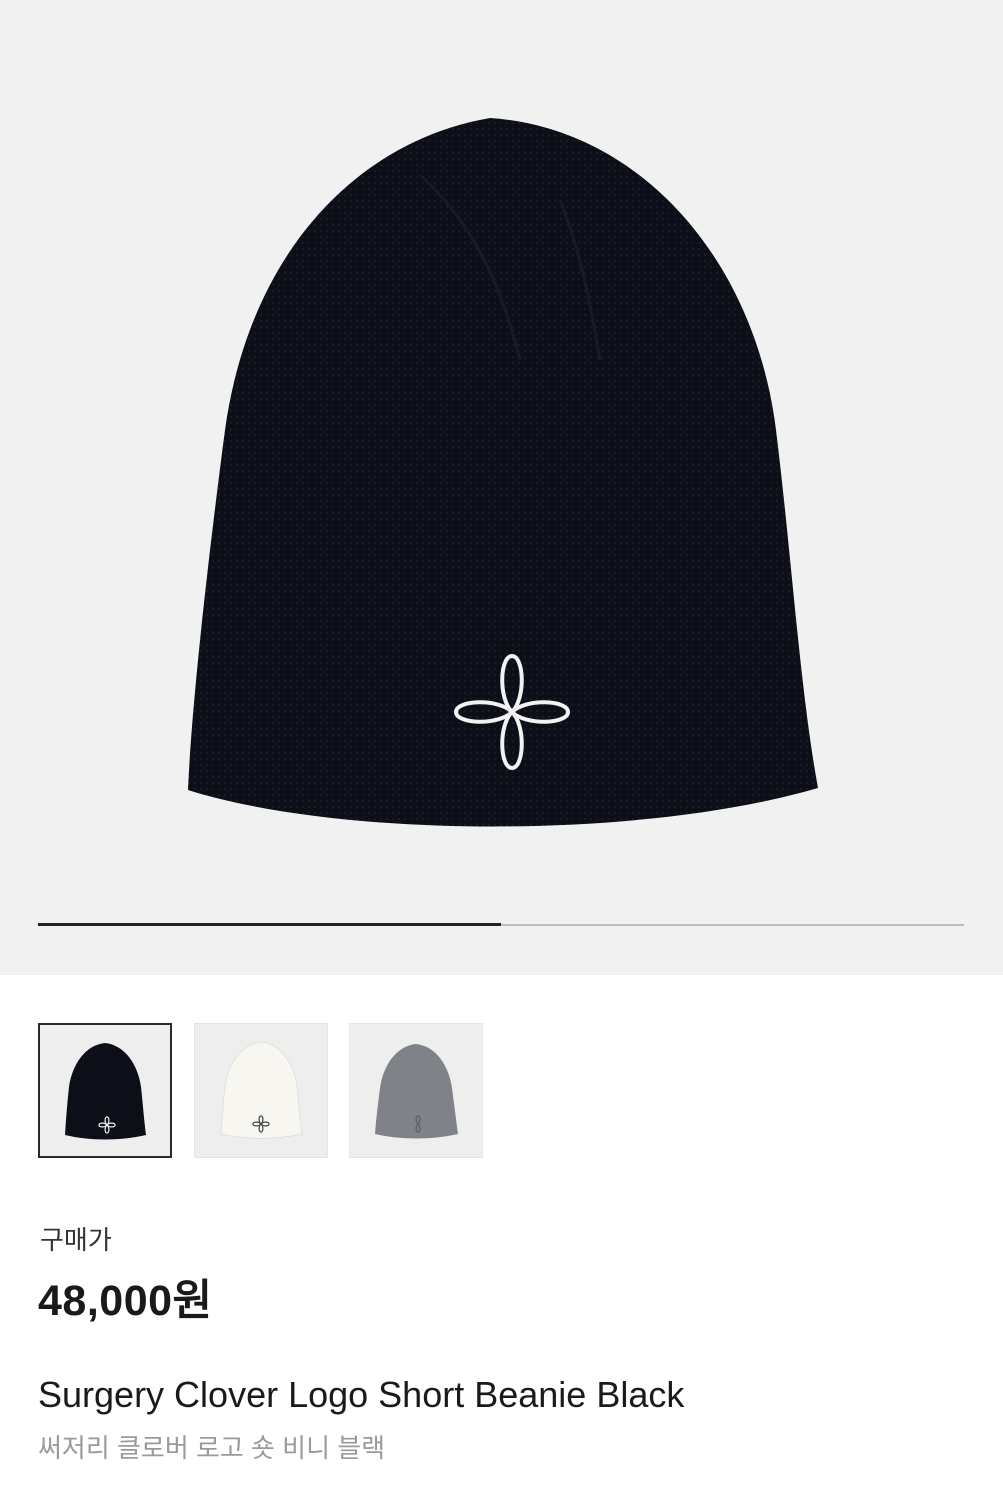 This screenshot has width=1003, height=1500. Describe the element at coordinates (269, 924) in the screenshot. I see `gallery-progress-fill` at that location.